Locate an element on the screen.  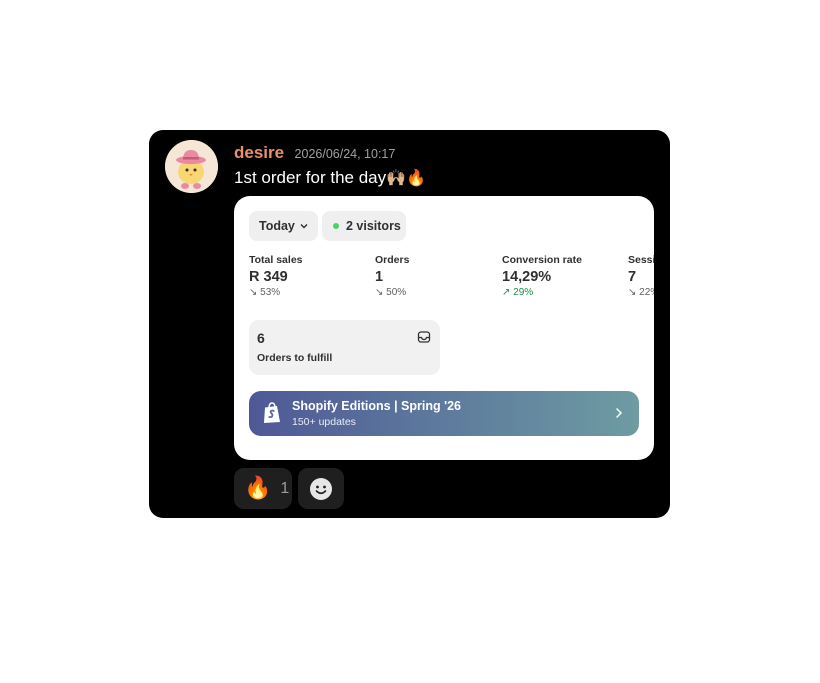
username: desire is located at coordinates (259, 152).